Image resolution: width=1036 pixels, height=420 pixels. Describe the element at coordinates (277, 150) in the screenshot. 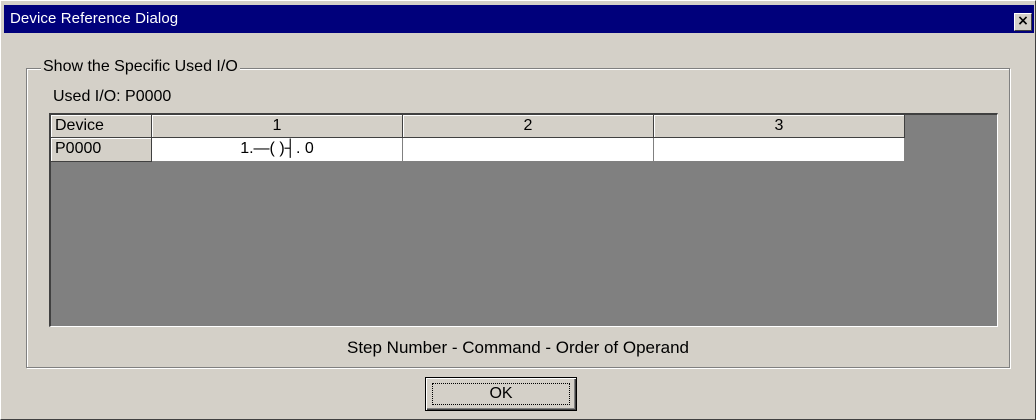

I see `table-cell: 1.—( )┤. 0` at that location.